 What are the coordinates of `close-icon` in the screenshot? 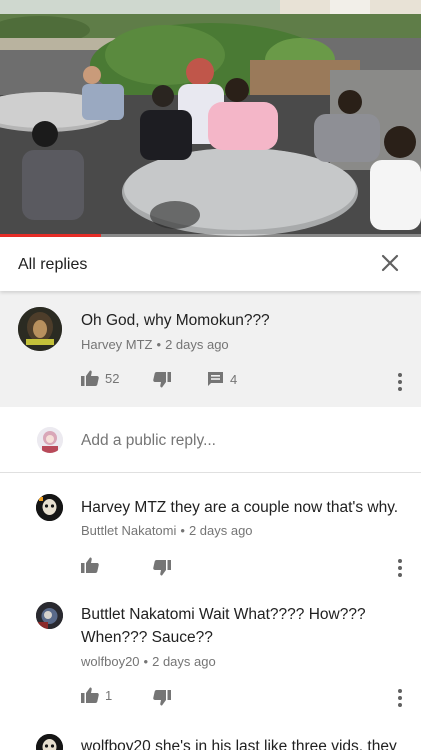 It's located at (390, 263).